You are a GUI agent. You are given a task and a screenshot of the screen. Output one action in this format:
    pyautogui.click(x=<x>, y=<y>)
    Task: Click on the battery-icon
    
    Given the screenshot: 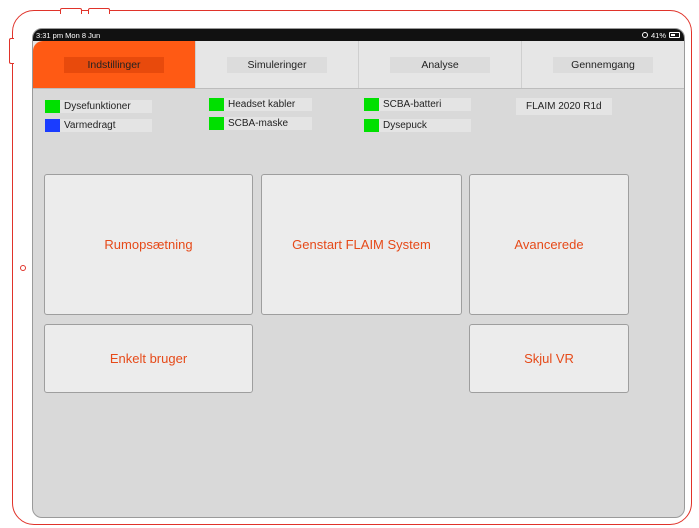 What is the action you would take?
    pyautogui.click(x=674, y=35)
    